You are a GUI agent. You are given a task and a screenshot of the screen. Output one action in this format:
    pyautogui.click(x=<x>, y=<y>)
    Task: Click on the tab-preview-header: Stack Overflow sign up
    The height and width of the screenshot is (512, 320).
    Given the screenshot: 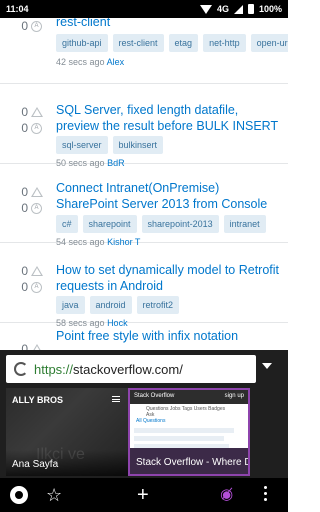 What is the action you would take?
    pyautogui.click(x=189, y=397)
    